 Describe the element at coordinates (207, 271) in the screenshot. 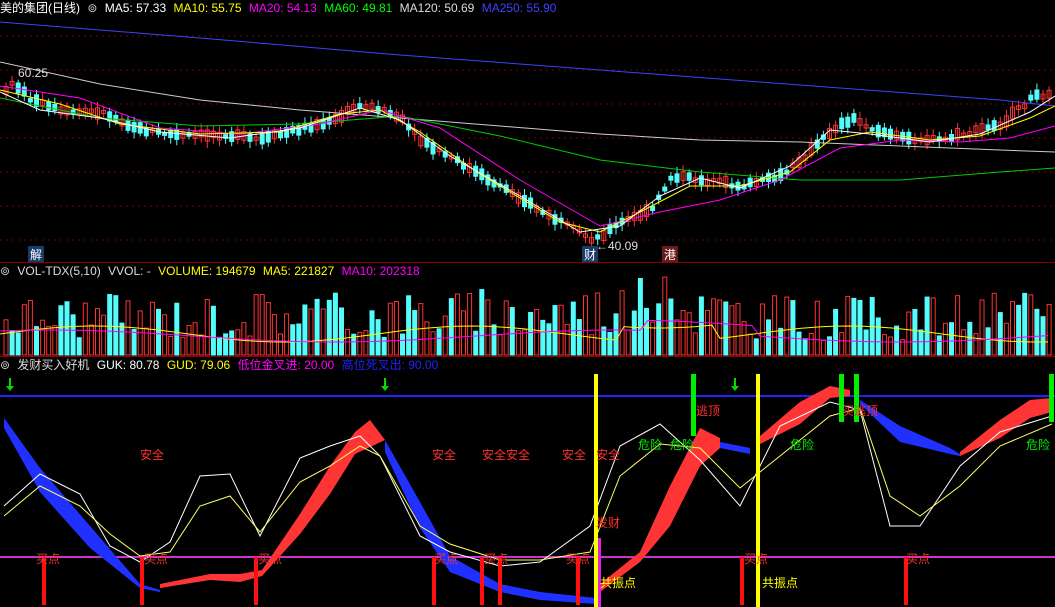

I see `volume-value: VOLUME: 194679` at that location.